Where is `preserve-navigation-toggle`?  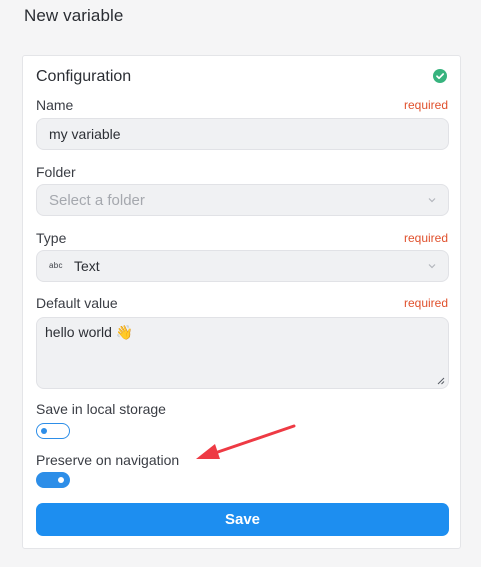
preserve-navigation-toggle is located at coordinates (53, 480).